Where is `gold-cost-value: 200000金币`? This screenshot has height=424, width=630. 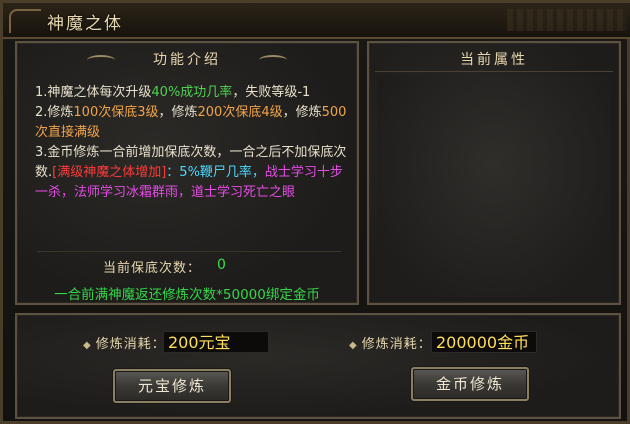 gold-cost-value: 200000金币 is located at coordinates (484, 342).